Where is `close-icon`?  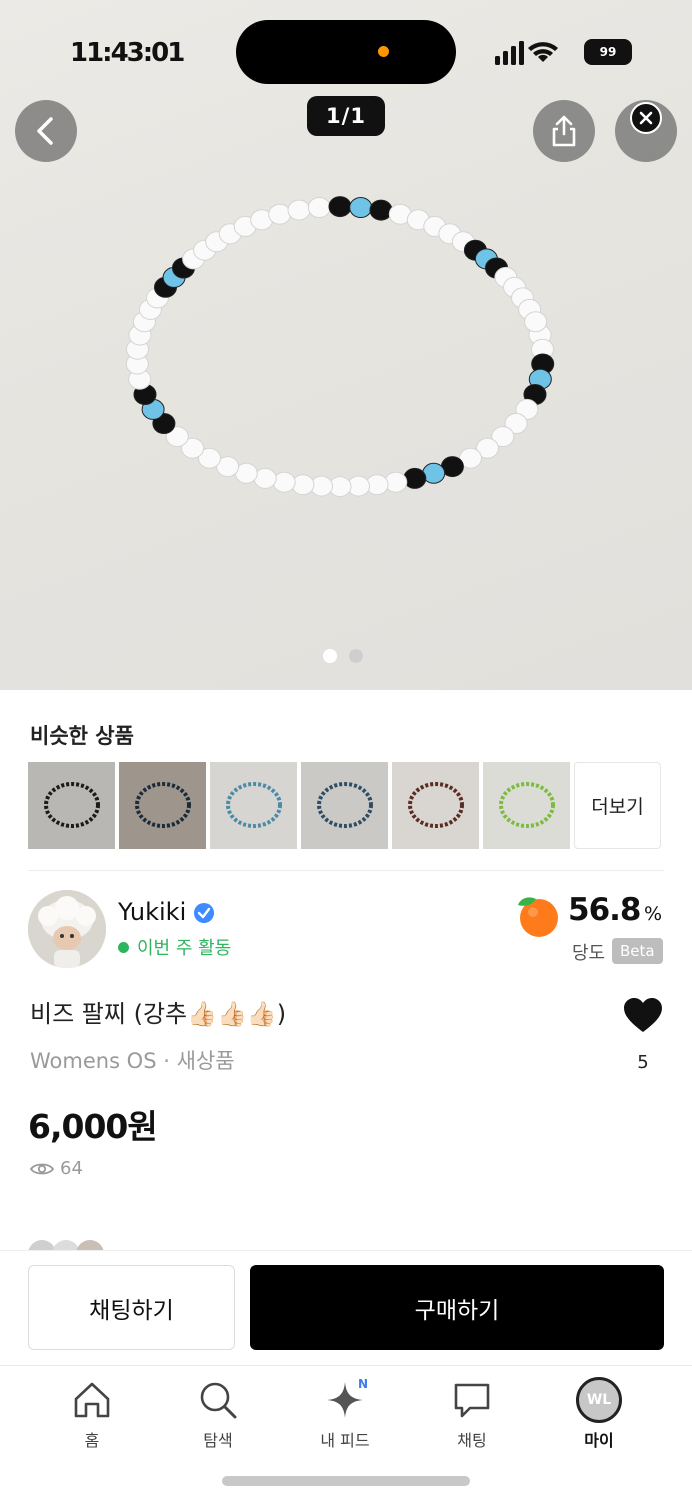
close-icon is located at coordinates (646, 118).